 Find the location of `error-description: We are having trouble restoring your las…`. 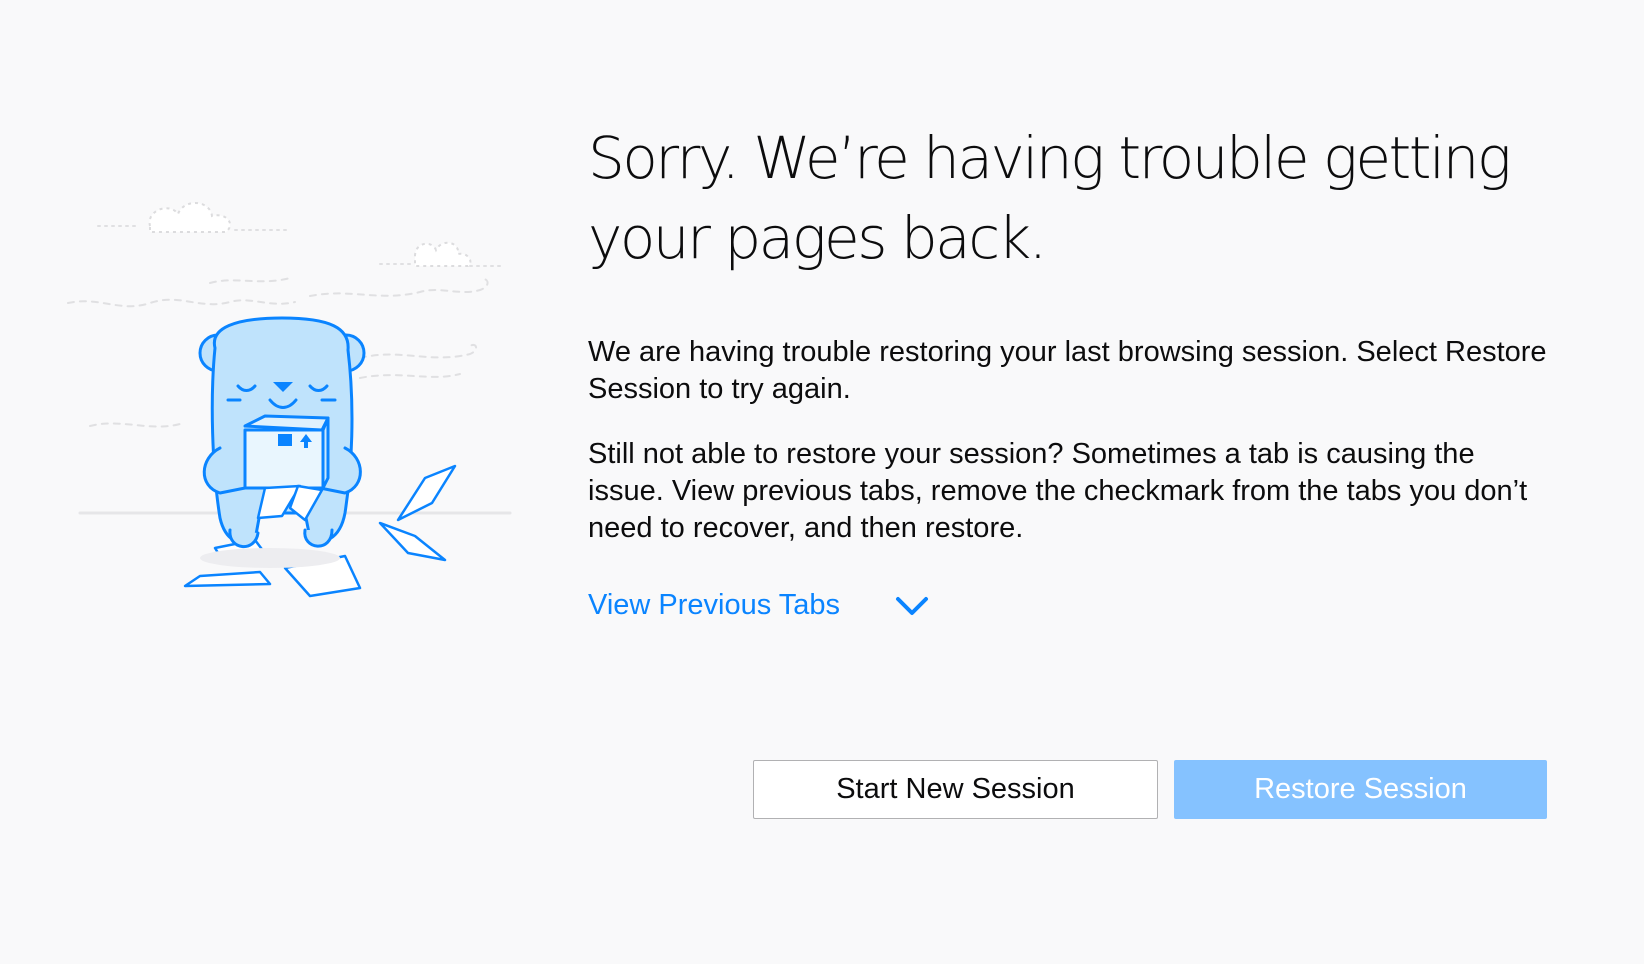

error-description: We are having trouble restoring your las… is located at coordinates (1067, 370).